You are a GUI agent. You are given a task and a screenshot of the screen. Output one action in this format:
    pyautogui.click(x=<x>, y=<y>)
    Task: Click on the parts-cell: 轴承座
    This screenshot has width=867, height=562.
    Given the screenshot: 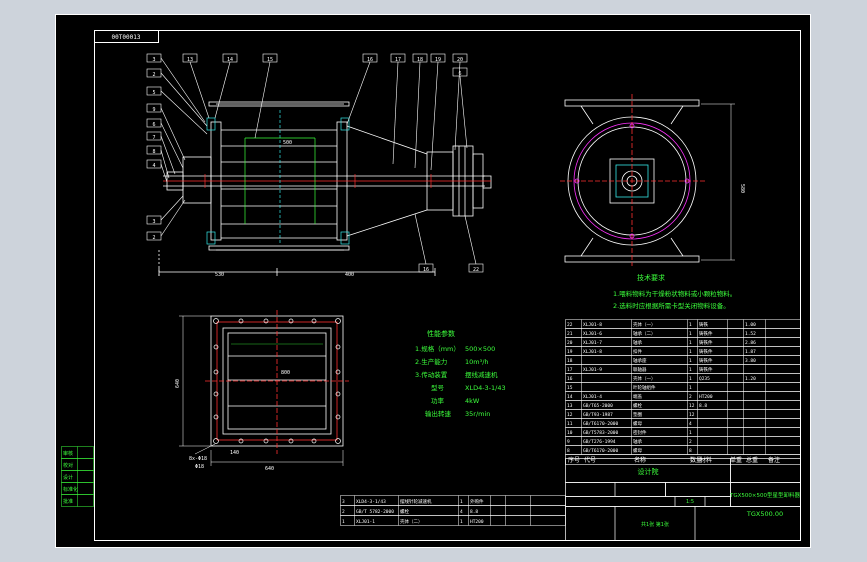 What is the action you would take?
    pyautogui.click(x=640, y=360)
    